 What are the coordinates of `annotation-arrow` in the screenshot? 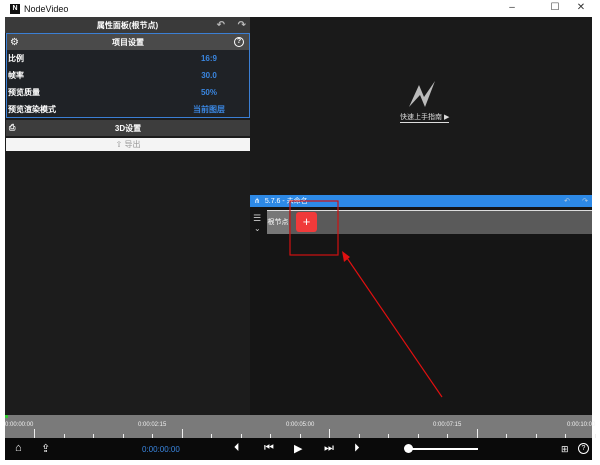 It's located at (393, 326).